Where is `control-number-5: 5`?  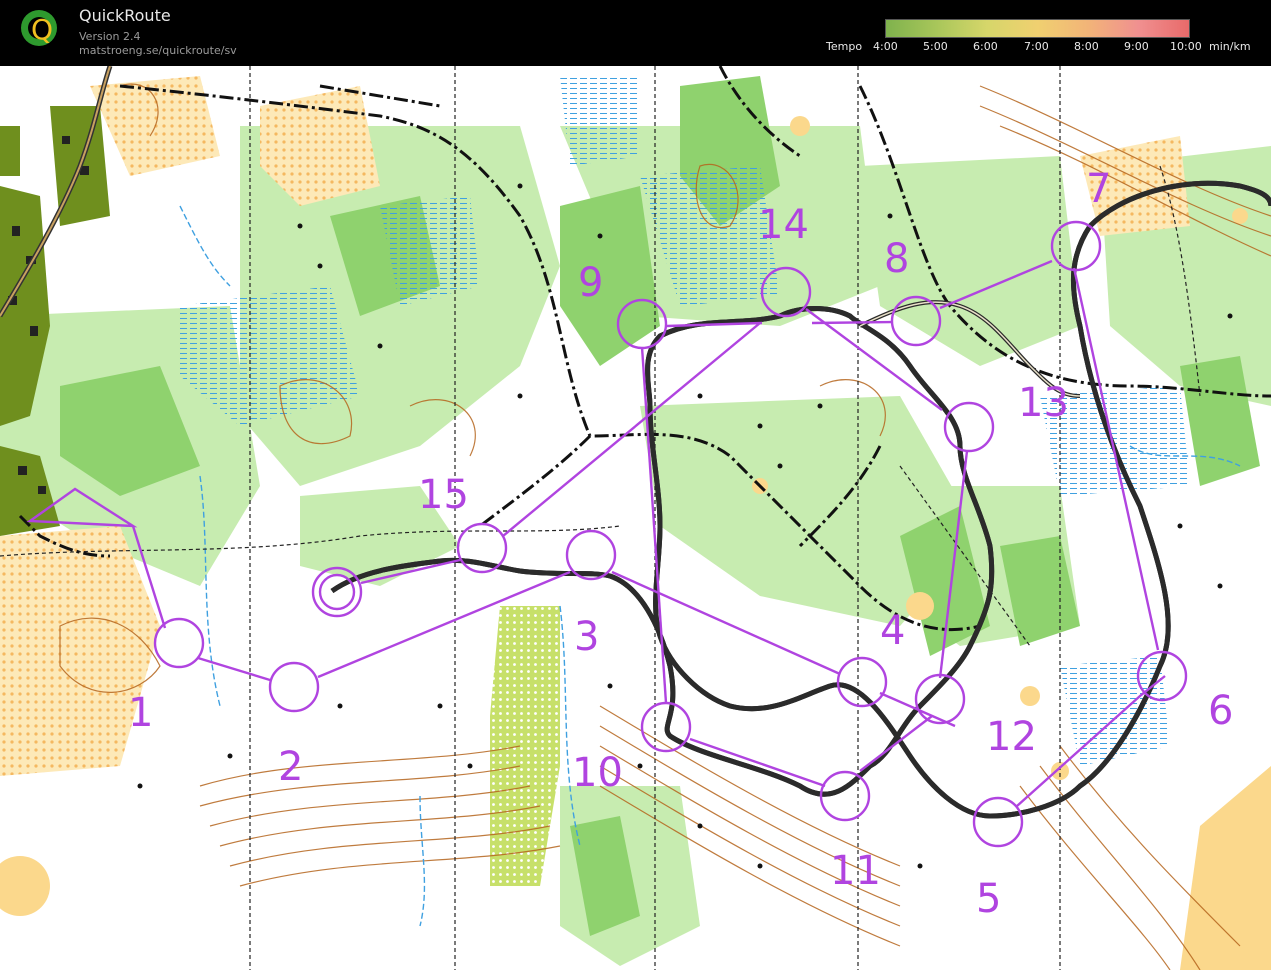 control-number-5: 5 is located at coordinates (988, 899).